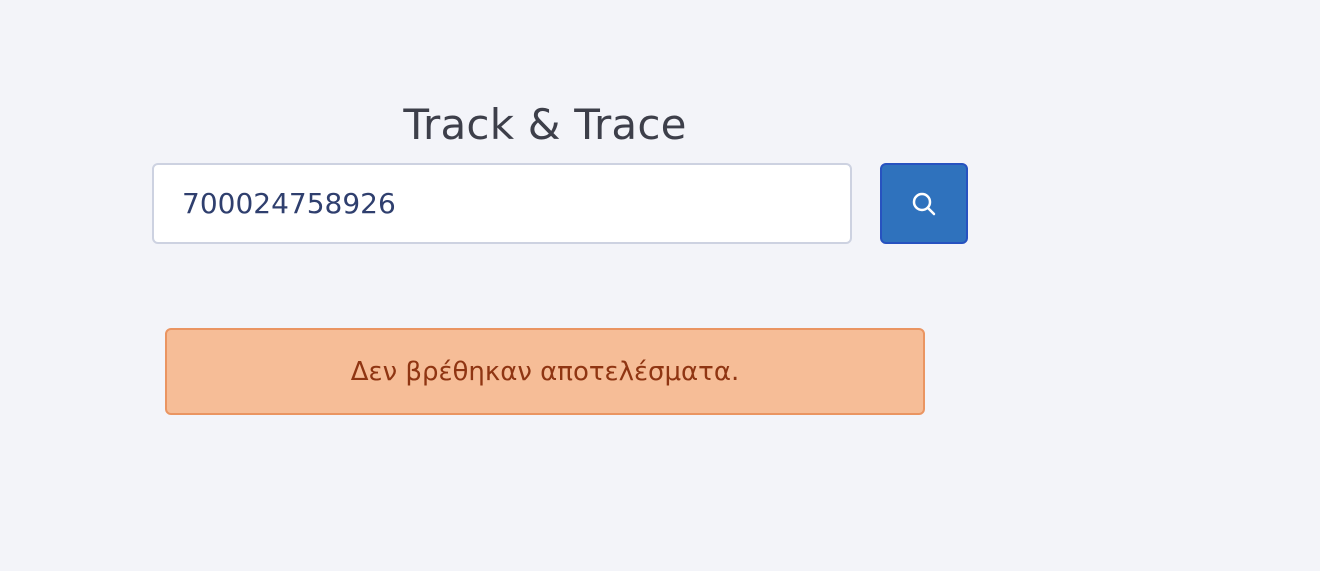 The width and height of the screenshot is (1320, 571). I want to click on alert-message: Δεν βρέθηκαν αποτελέσματα., so click(545, 371).